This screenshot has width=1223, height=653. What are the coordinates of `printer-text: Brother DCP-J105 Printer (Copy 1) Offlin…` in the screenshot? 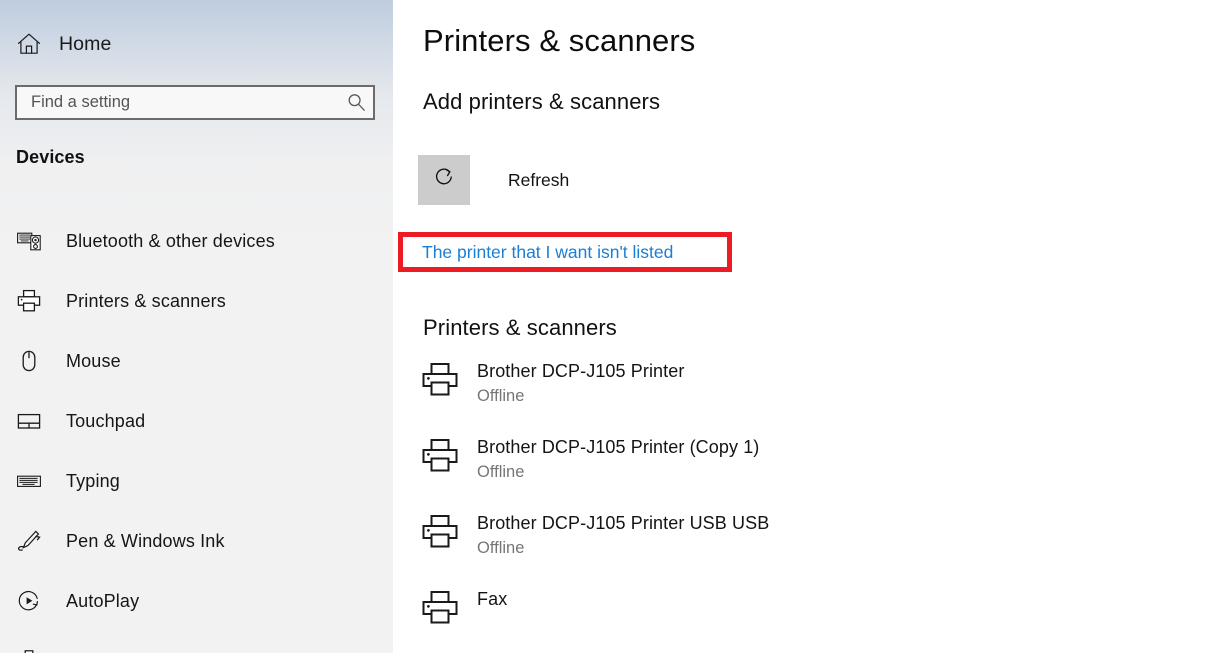 It's located at (618, 459).